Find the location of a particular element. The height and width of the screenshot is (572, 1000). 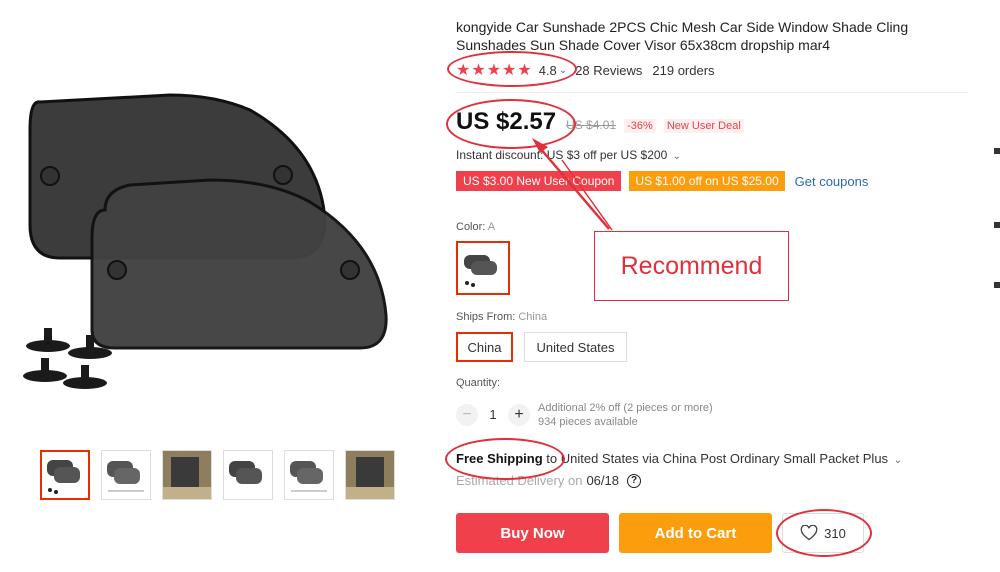

get-coupons-link: Get coupons is located at coordinates (832, 181).